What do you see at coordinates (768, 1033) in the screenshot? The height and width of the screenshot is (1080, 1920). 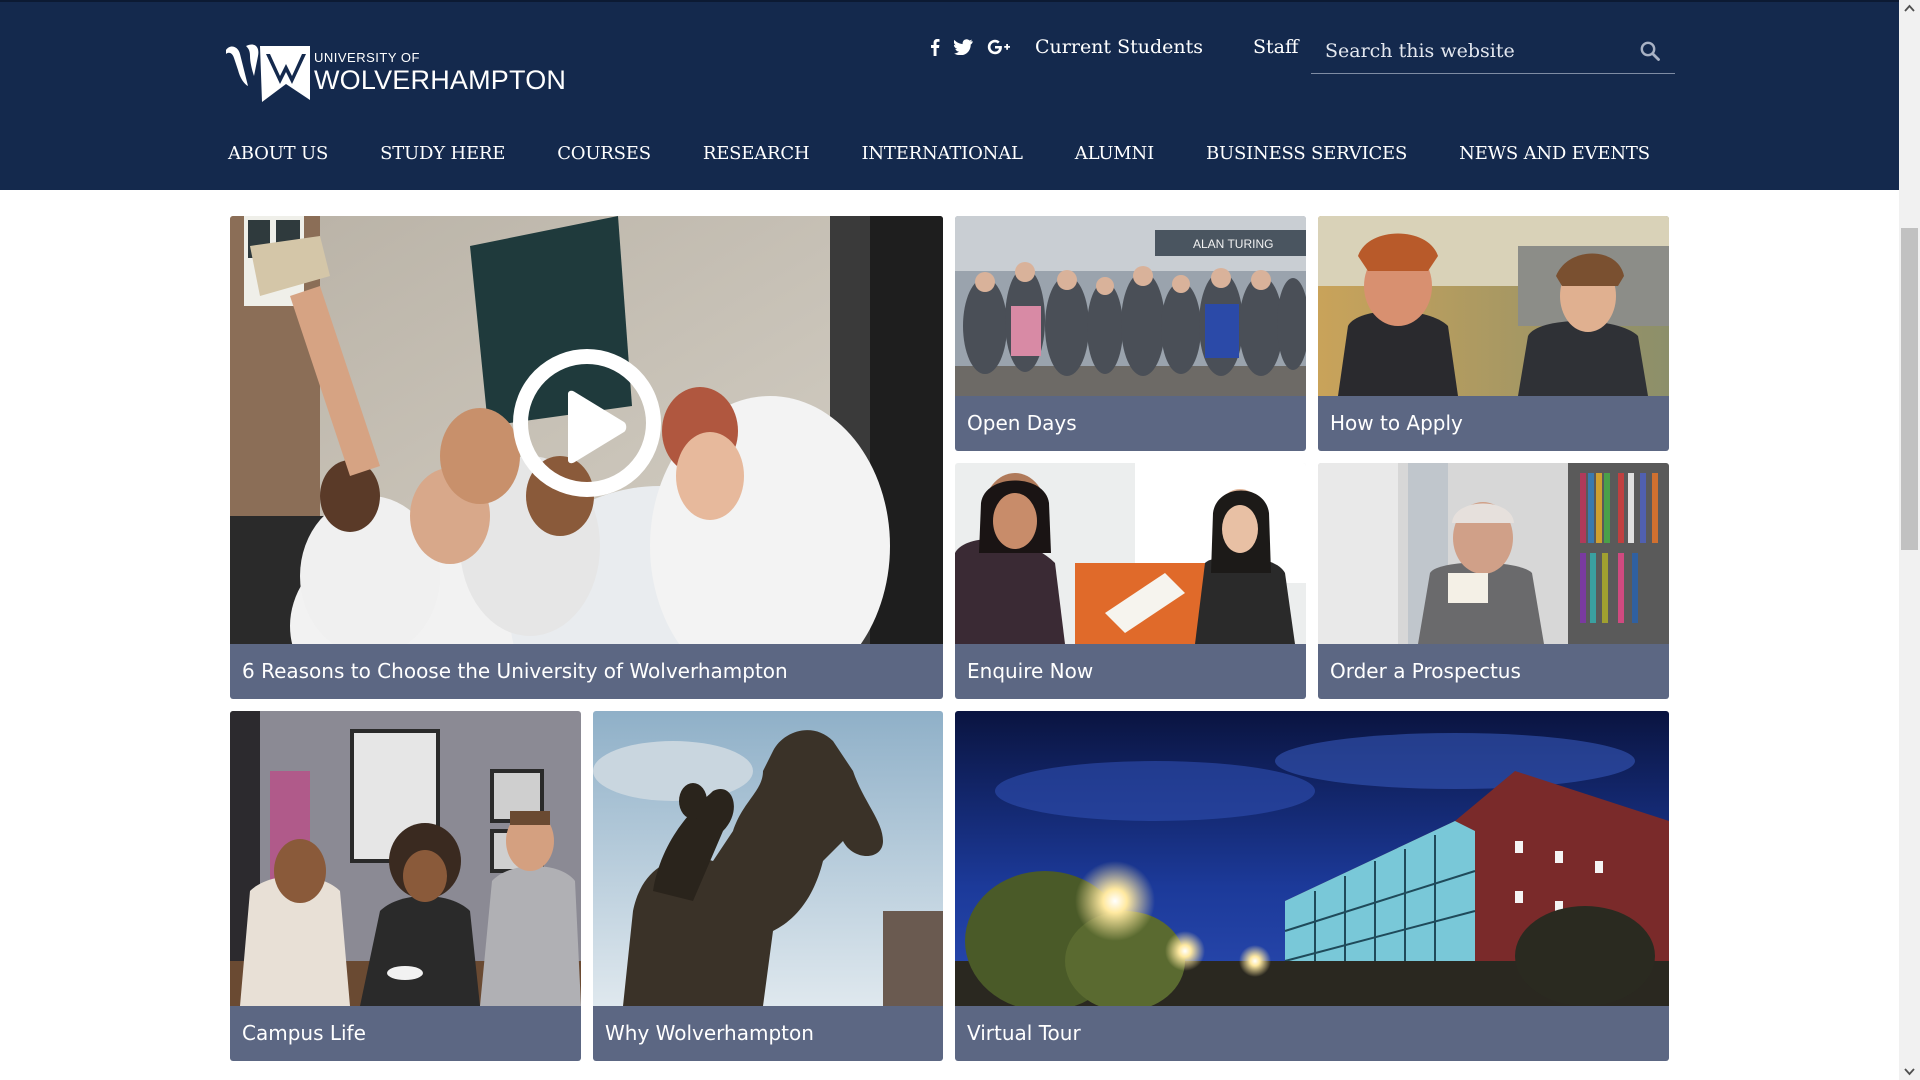 I see `tile-caption: Why Wolverhampton` at bounding box center [768, 1033].